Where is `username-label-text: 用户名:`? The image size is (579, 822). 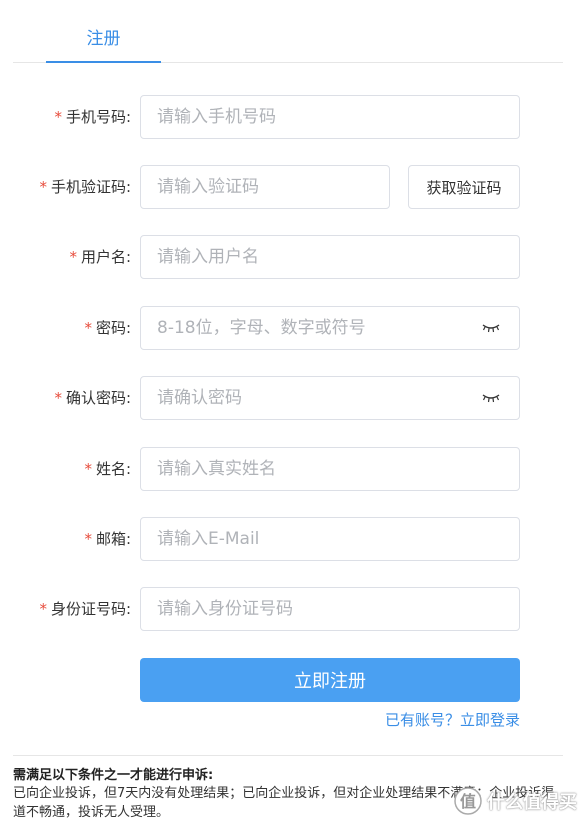 username-label-text: 用户名: is located at coordinates (105, 257).